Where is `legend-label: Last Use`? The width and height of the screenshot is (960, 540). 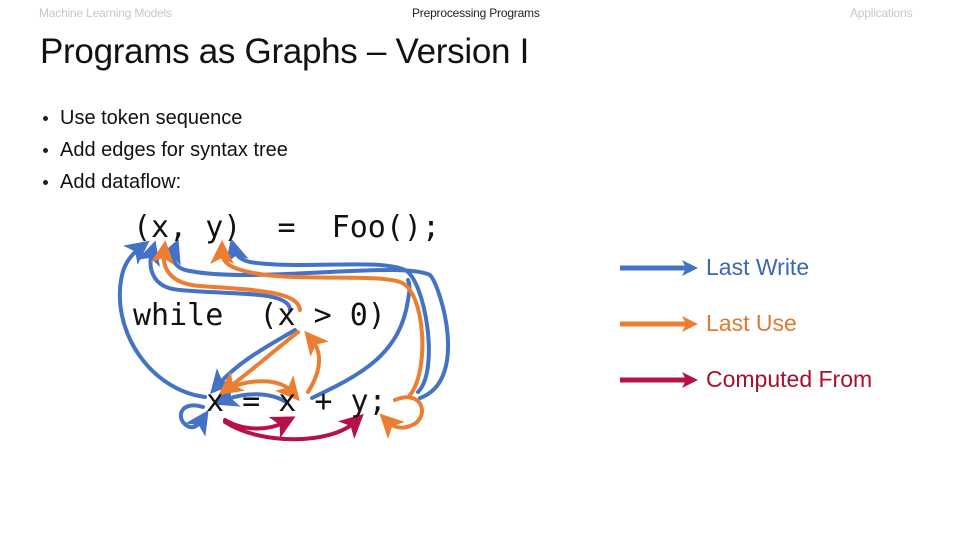 legend-label: Last Use is located at coordinates (751, 323).